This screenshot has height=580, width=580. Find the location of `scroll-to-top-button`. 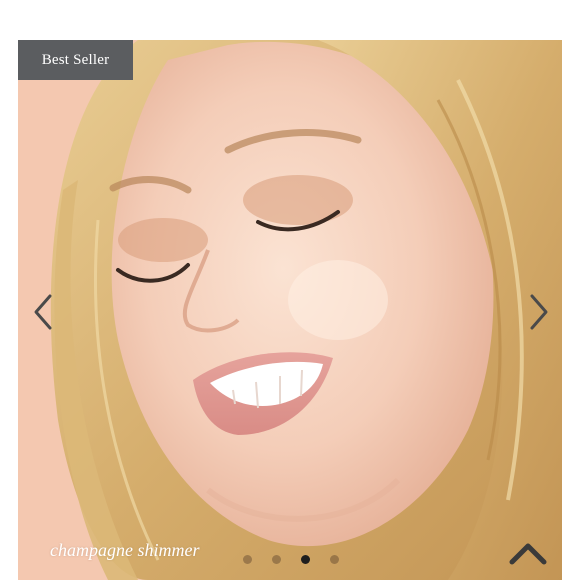

scroll-to-top-button is located at coordinates (528, 554).